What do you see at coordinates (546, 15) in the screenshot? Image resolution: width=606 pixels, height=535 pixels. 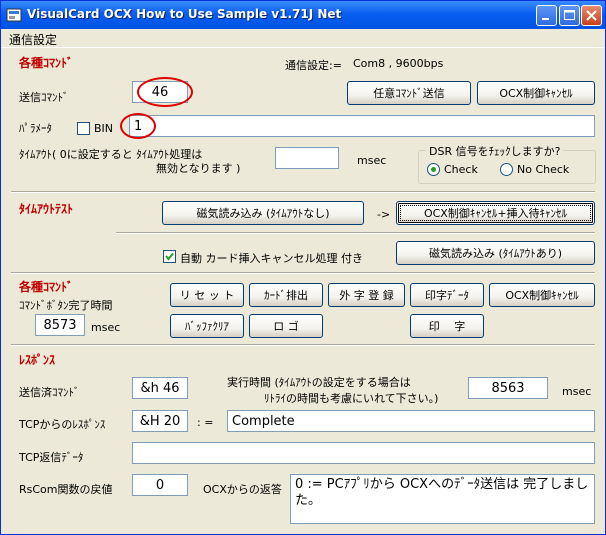 I see `minimize-button` at bounding box center [546, 15].